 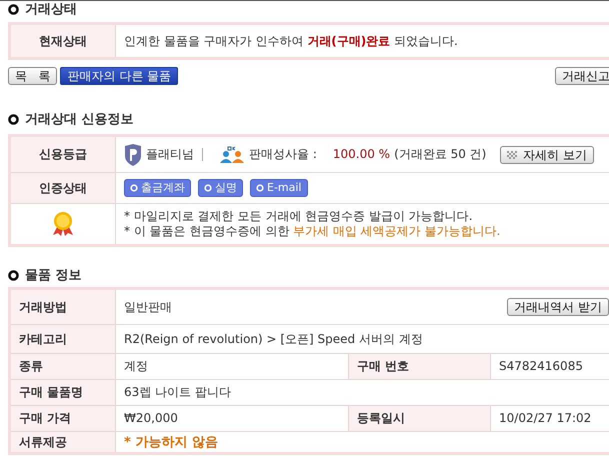 What do you see at coordinates (133, 155) in the screenshot?
I see `shield-icon` at bounding box center [133, 155].